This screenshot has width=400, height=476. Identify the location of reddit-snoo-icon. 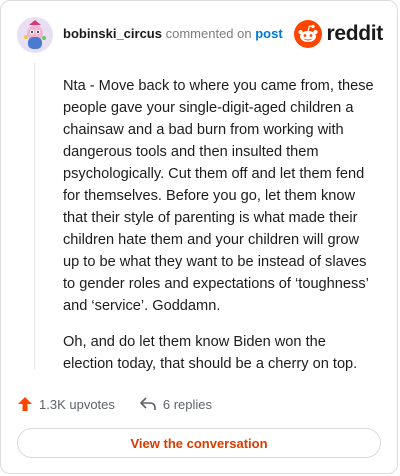
(308, 34).